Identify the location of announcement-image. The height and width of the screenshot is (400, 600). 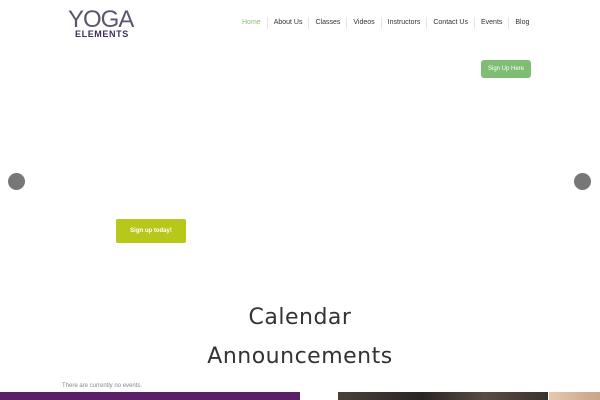
(443, 396).